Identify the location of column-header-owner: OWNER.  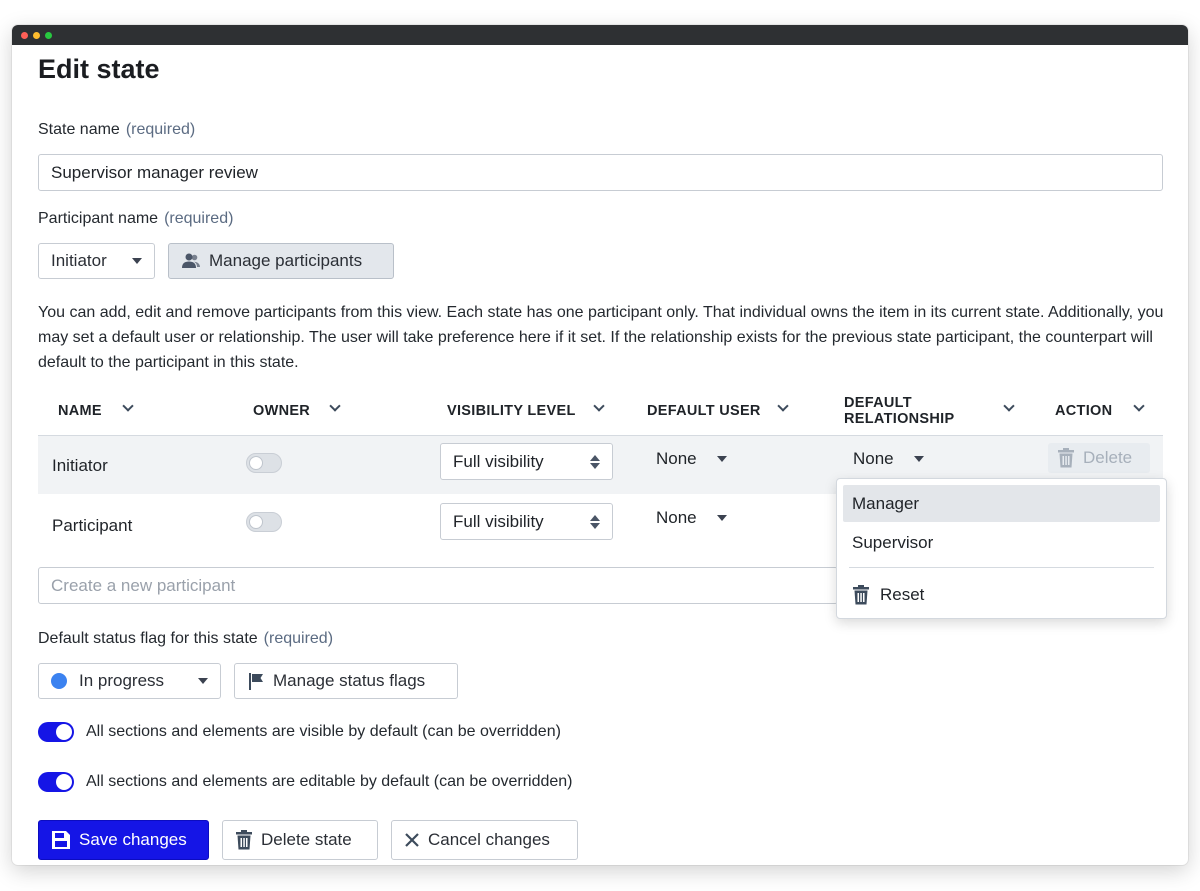
(281, 411).